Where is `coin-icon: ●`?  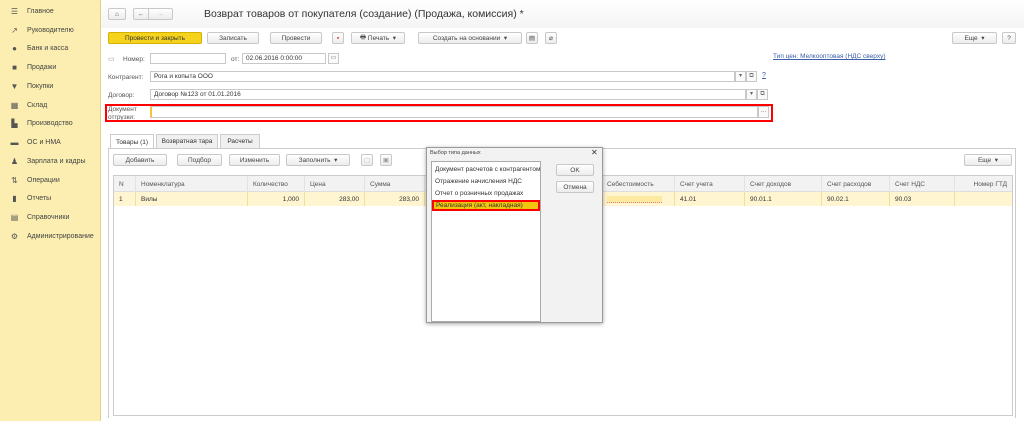
coin-icon: ● is located at coordinates (14, 48).